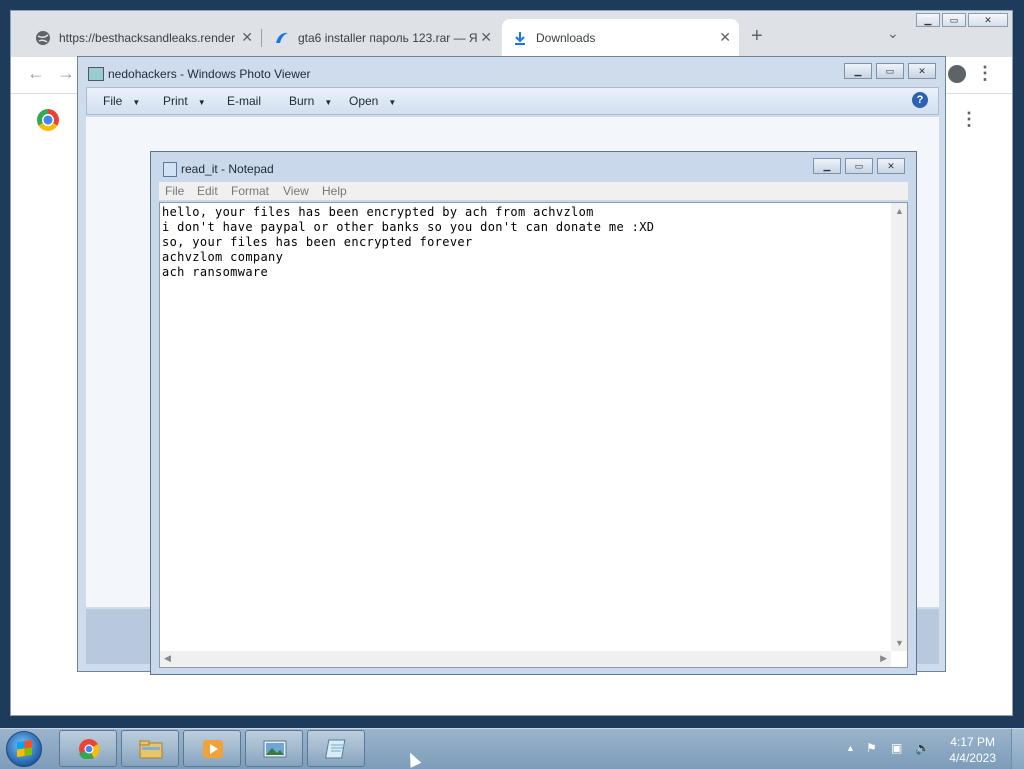 This screenshot has height=769, width=1024. I want to click on start-button, so click(24, 749).